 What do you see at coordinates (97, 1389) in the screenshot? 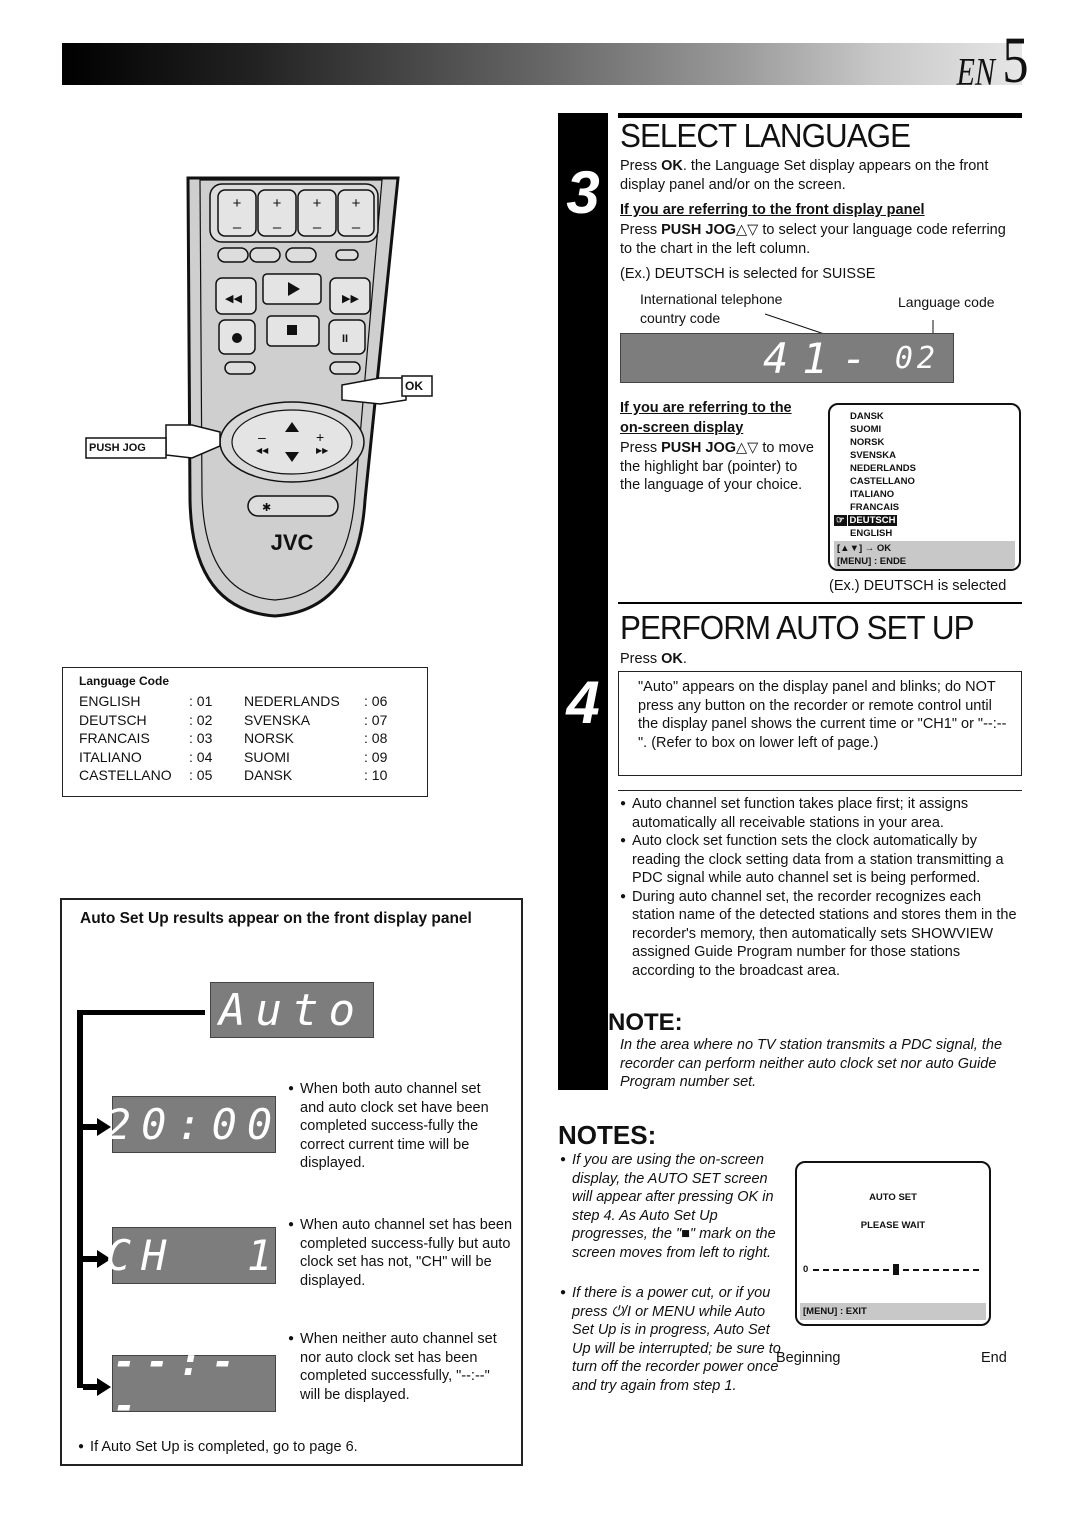
I see `arrow-icon` at bounding box center [97, 1389].